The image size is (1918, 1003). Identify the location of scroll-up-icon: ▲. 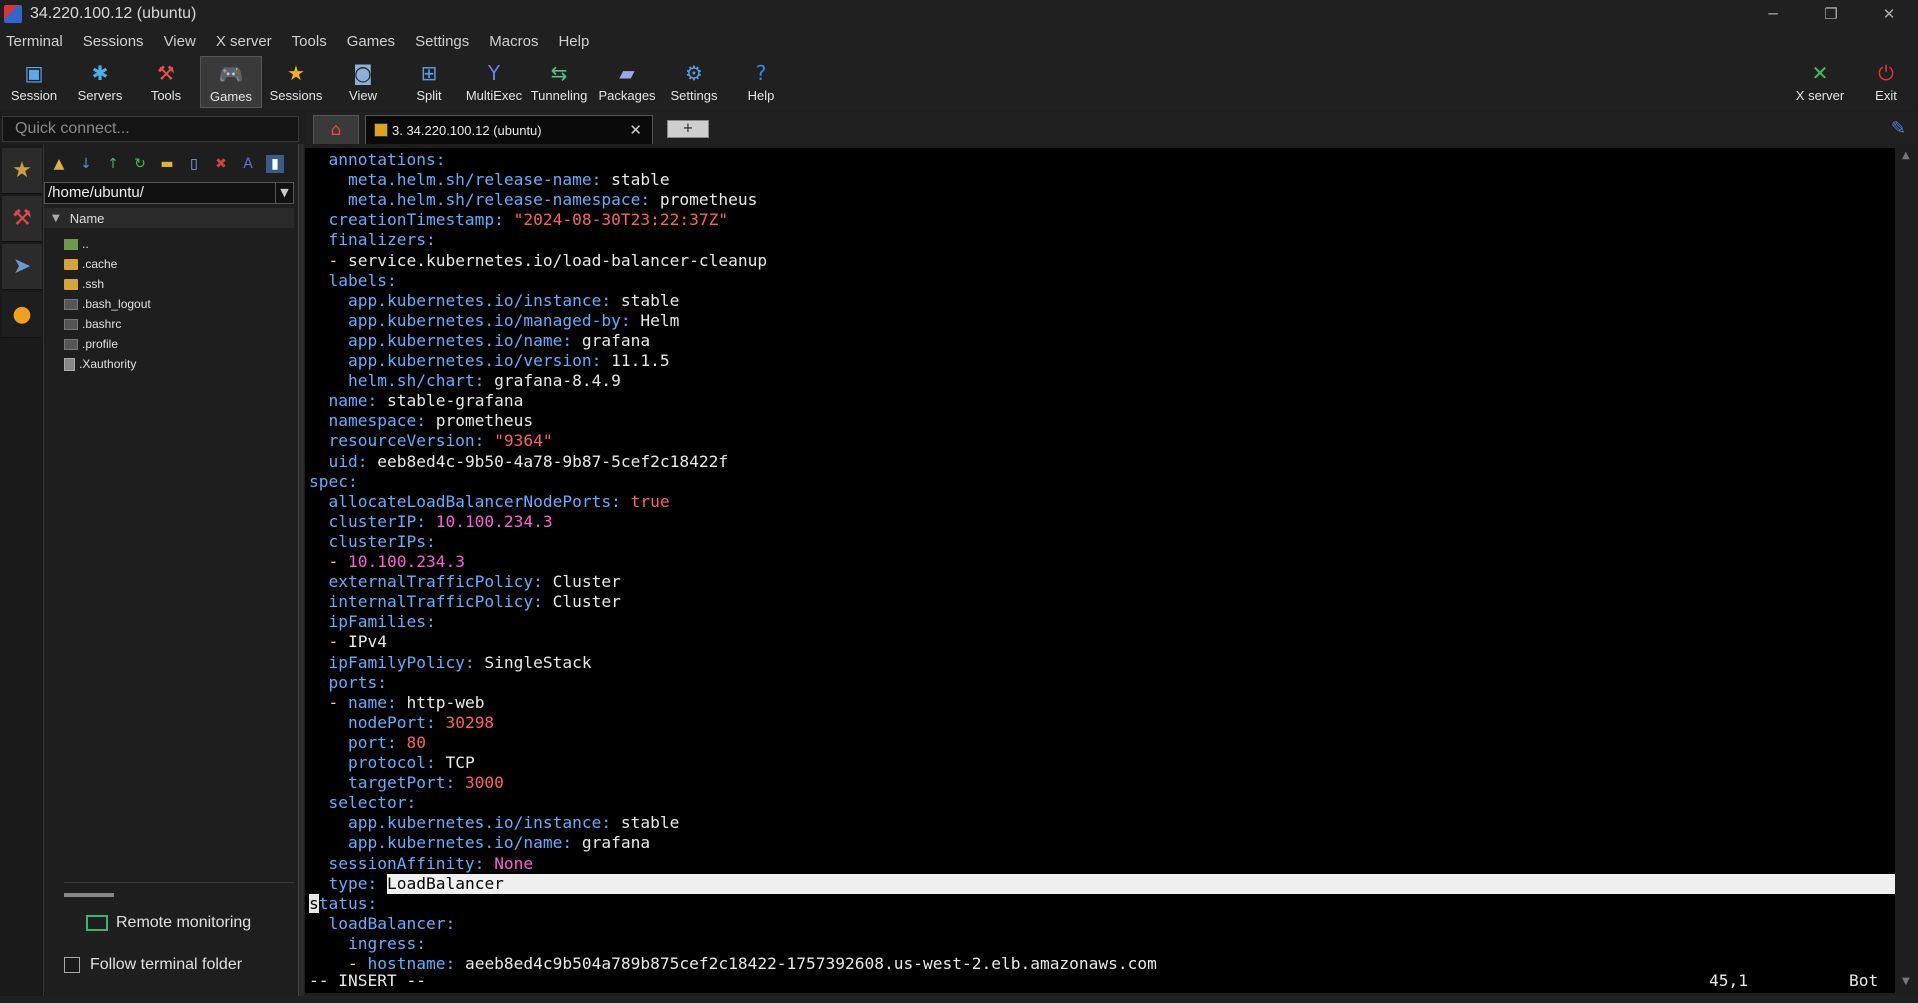
(1906, 155).